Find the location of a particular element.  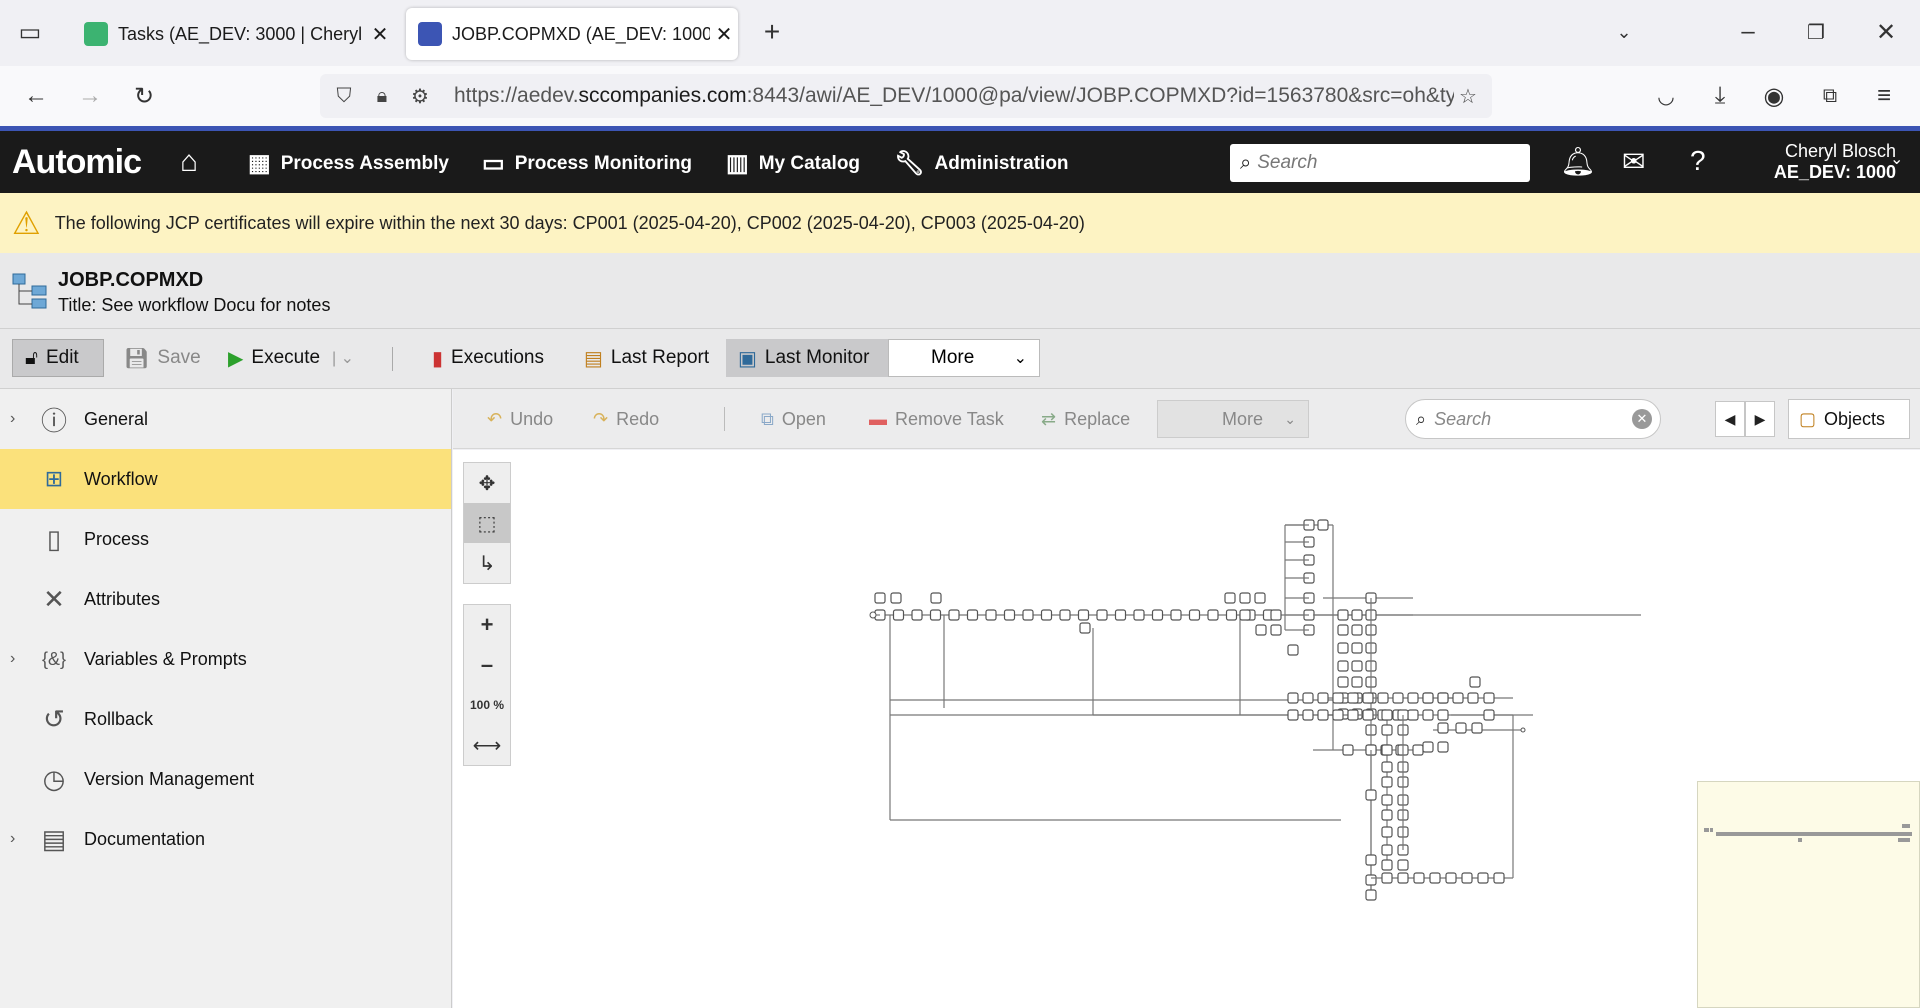

execute-button: ▶ Execute | ⌄ is located at coordinates (291, 358).